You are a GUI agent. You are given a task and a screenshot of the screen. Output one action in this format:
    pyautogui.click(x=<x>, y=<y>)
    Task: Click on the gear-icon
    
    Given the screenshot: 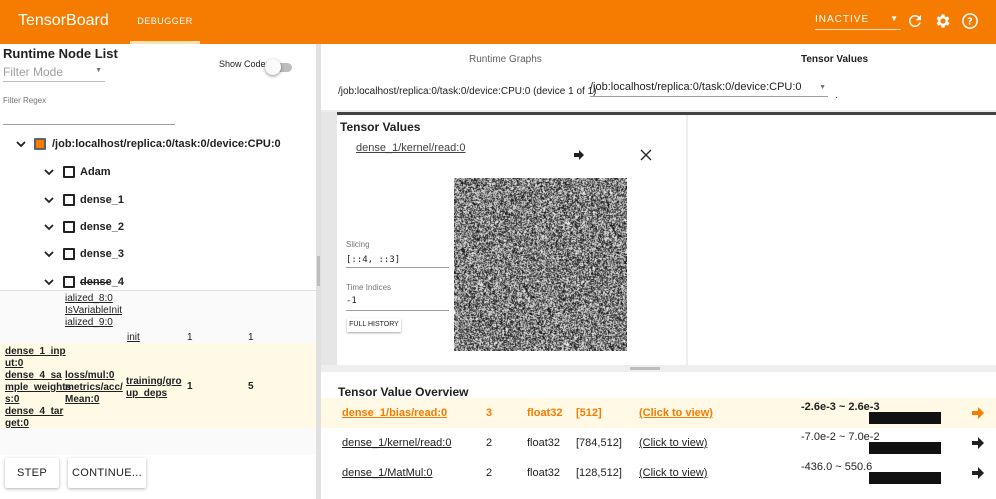 What is the action you would take?
    pyautogui.click(x=943, y=21)
    